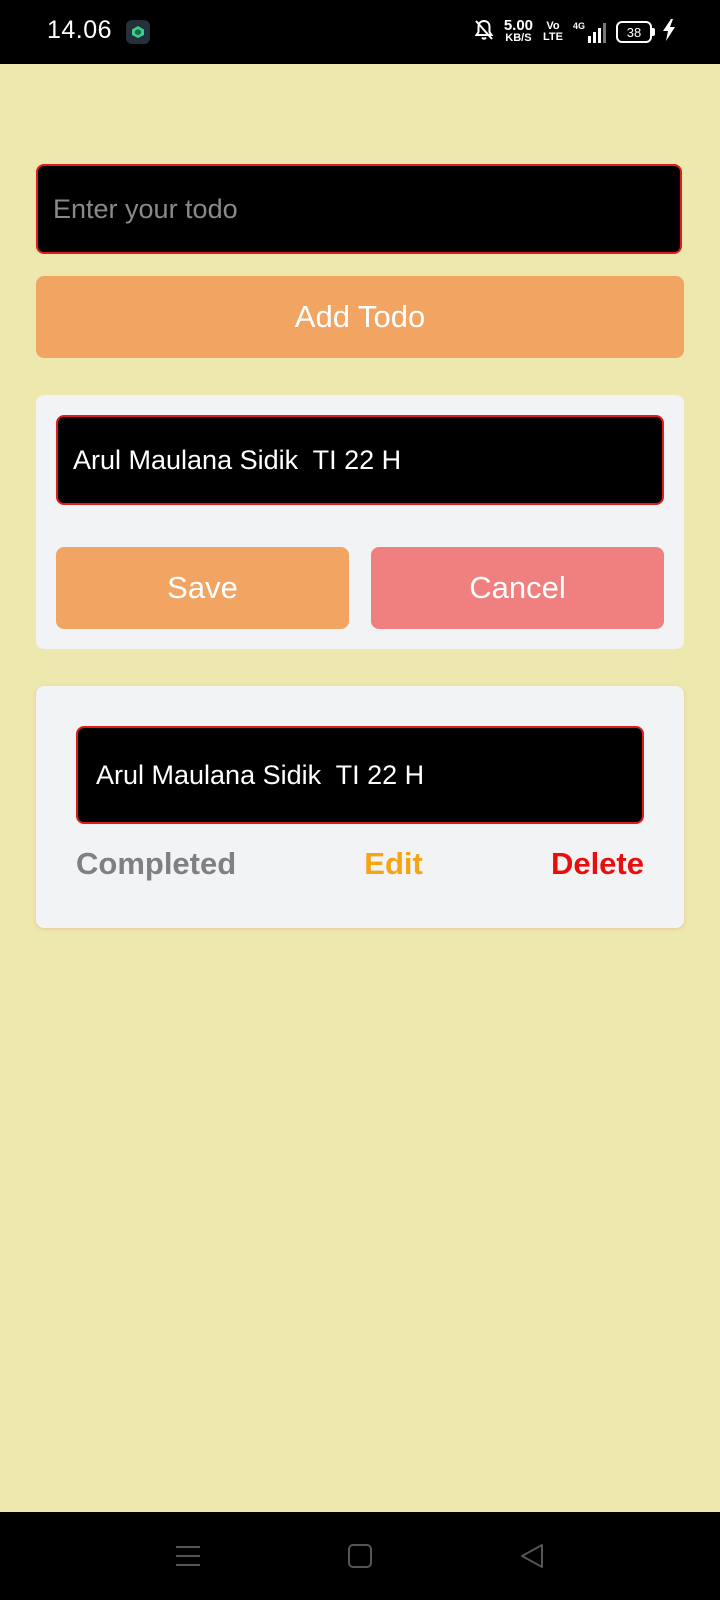 Image resolution: width=720 pixels, height=1600 pixels. I want to click on network-type: 4G, so click(578, 26).